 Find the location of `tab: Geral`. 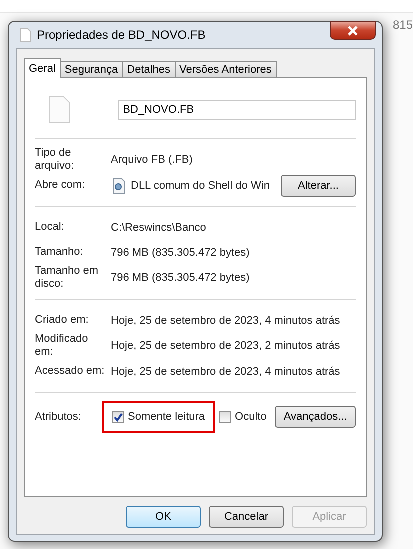

tab: Geral is located at coordinates (42, 68).